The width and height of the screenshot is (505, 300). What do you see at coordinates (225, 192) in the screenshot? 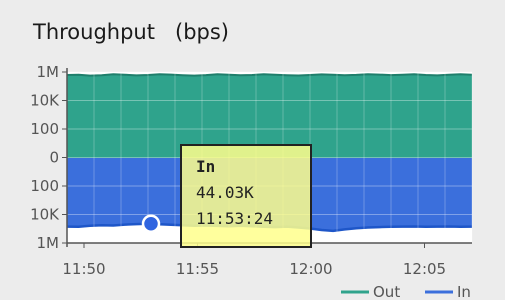
I see `tooltip-value: 44.03K` at bounding box center [225, 192].